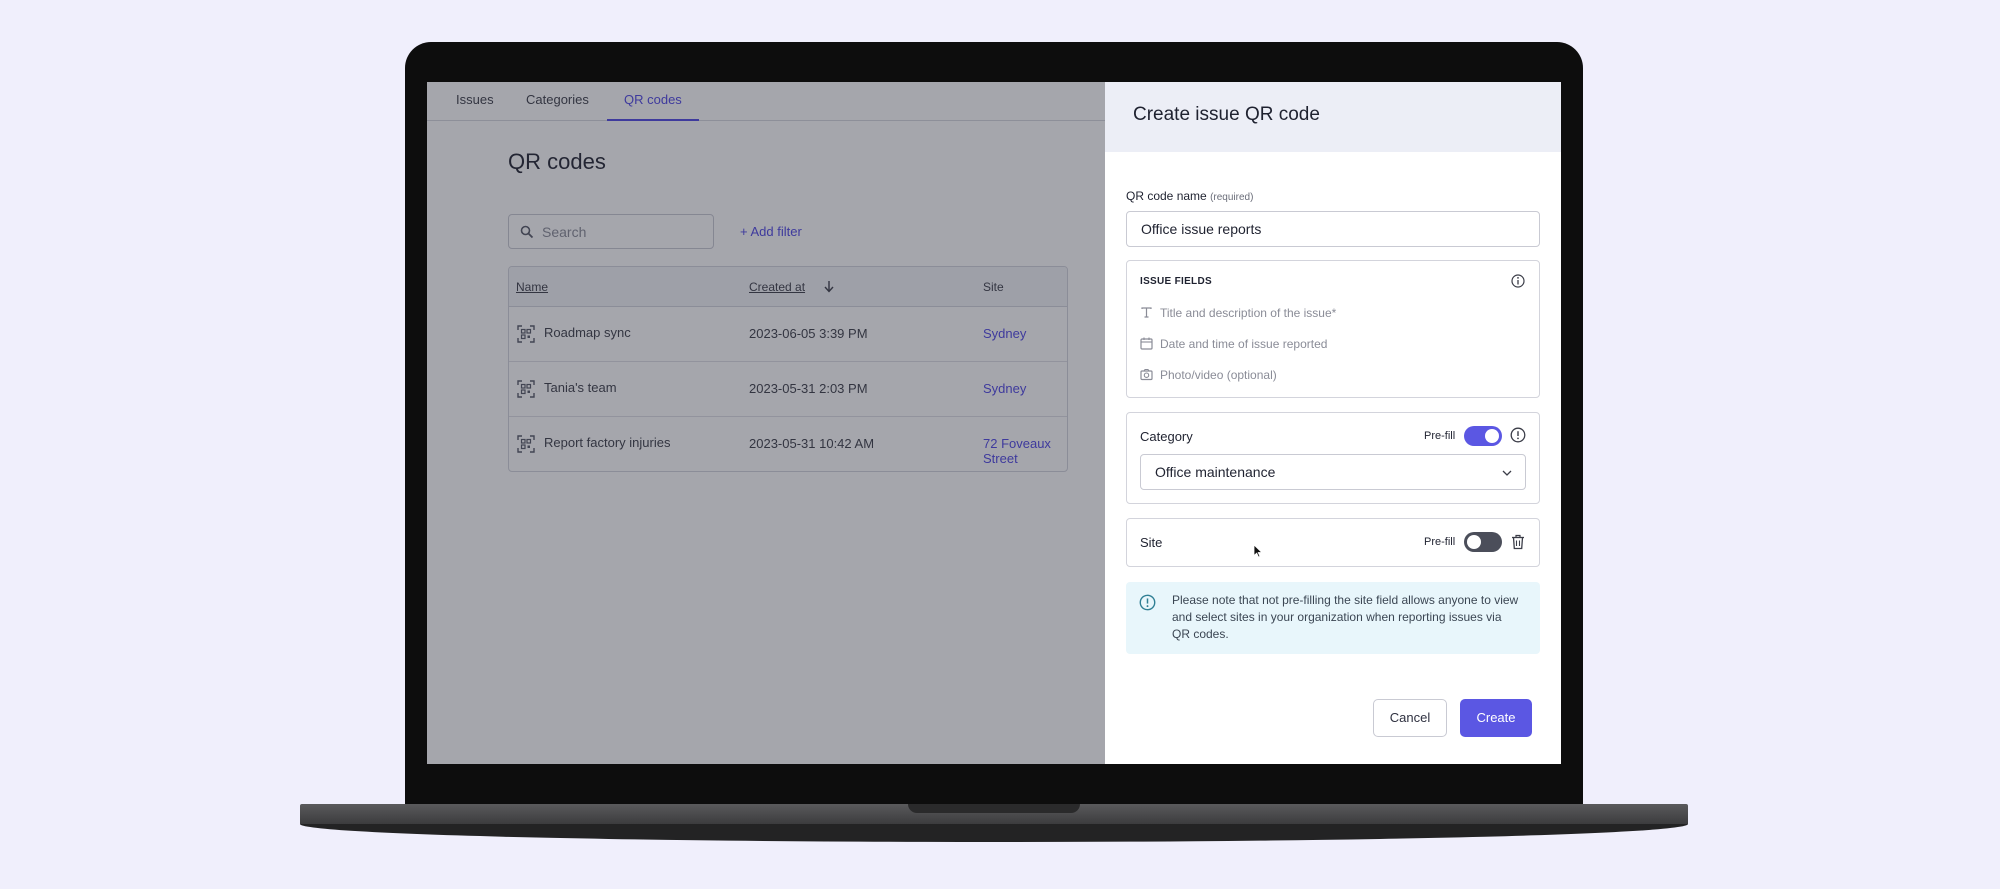  What do you see at coordinates (994, 833) in the screenshot?
I see `laptop-foot` at bounding box center [994, 833].